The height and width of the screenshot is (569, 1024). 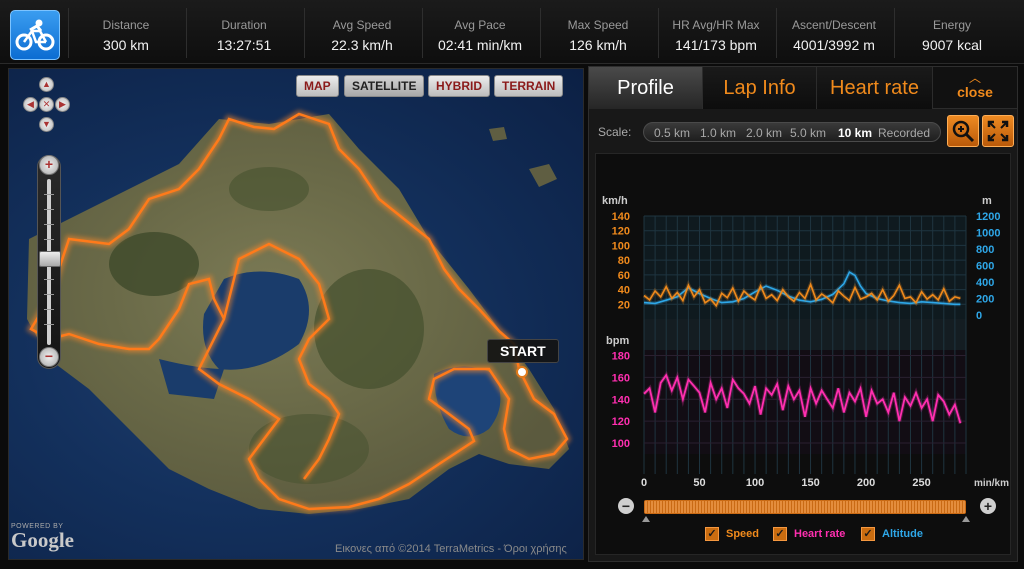 What do you see at coordinates (699, 483) in the screenshot?
I see `x-axis-tick: 50` at bounding box center [699, 483].